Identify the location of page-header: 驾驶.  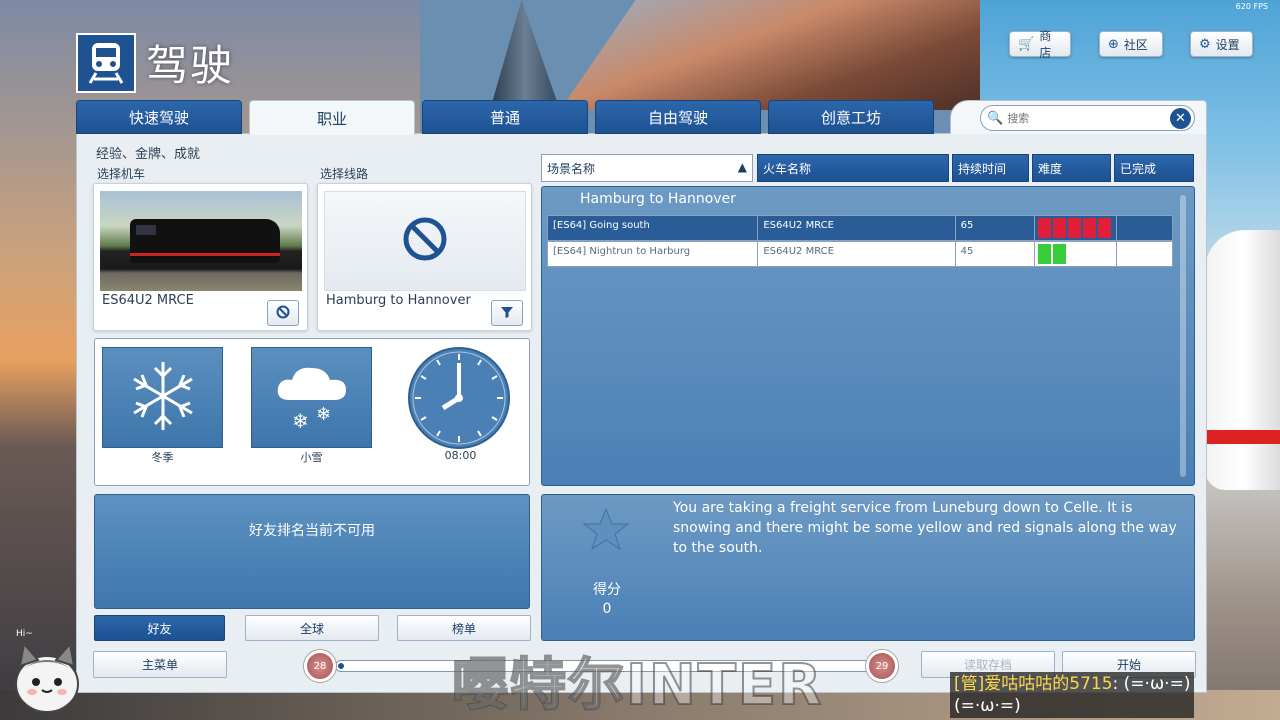
(155, 62).